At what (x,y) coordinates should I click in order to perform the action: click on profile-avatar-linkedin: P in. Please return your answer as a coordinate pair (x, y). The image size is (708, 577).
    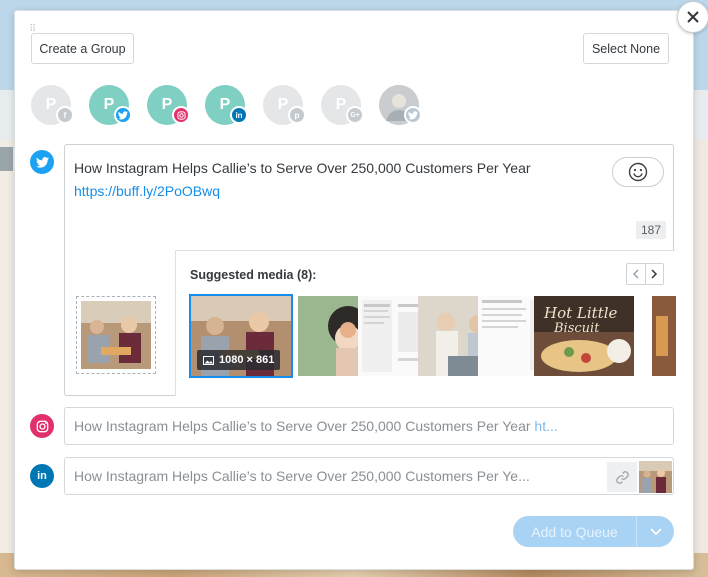
    Looking at the image, I should click on (226, 105).